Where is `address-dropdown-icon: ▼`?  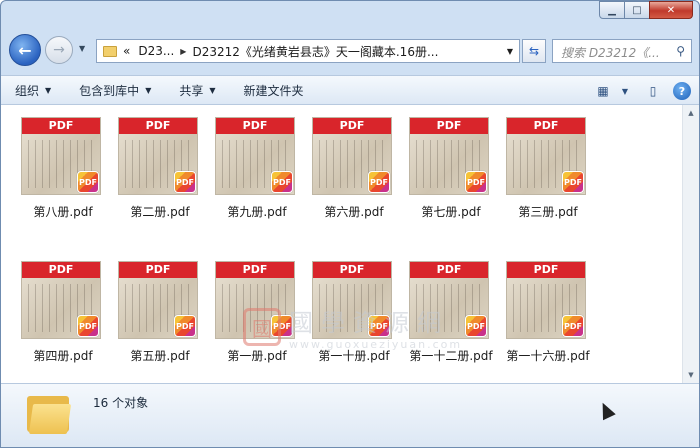
address-dropdown-icon: ▼ is located at coordinates (510, 51).